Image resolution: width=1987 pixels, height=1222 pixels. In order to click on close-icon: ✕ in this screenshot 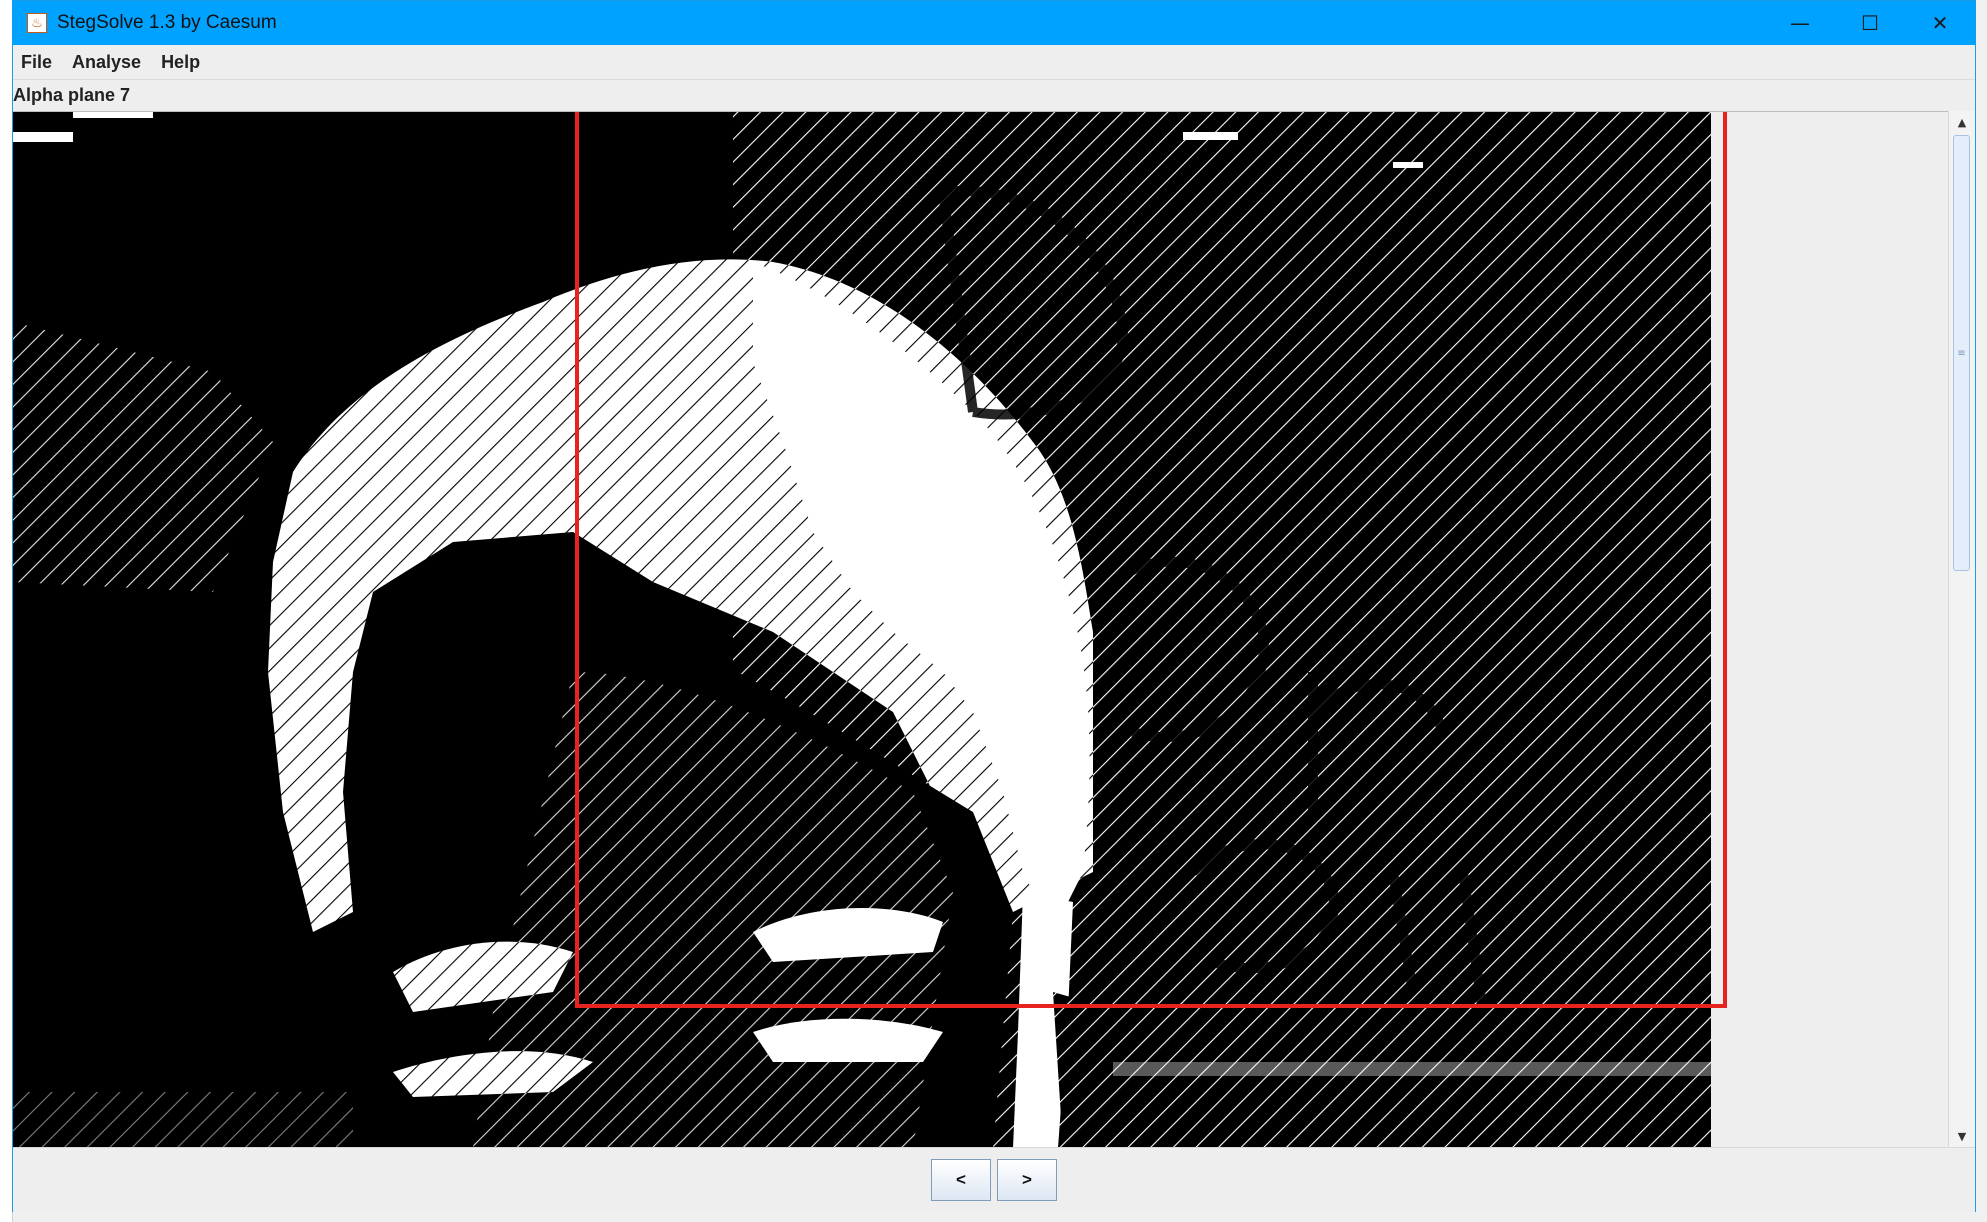, I will do `click(1940, 23)`.